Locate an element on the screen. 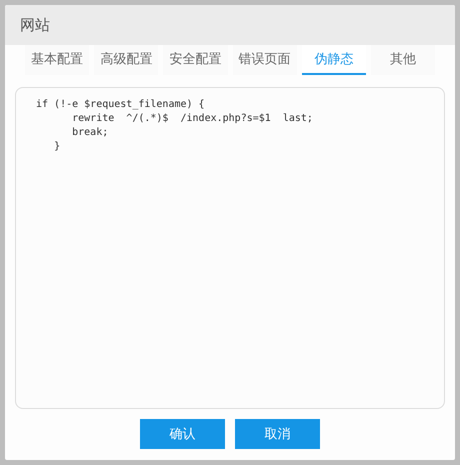 This screenshot has height=465, width=460. dialog-button: 取消 is located at coordinates (277, 434).